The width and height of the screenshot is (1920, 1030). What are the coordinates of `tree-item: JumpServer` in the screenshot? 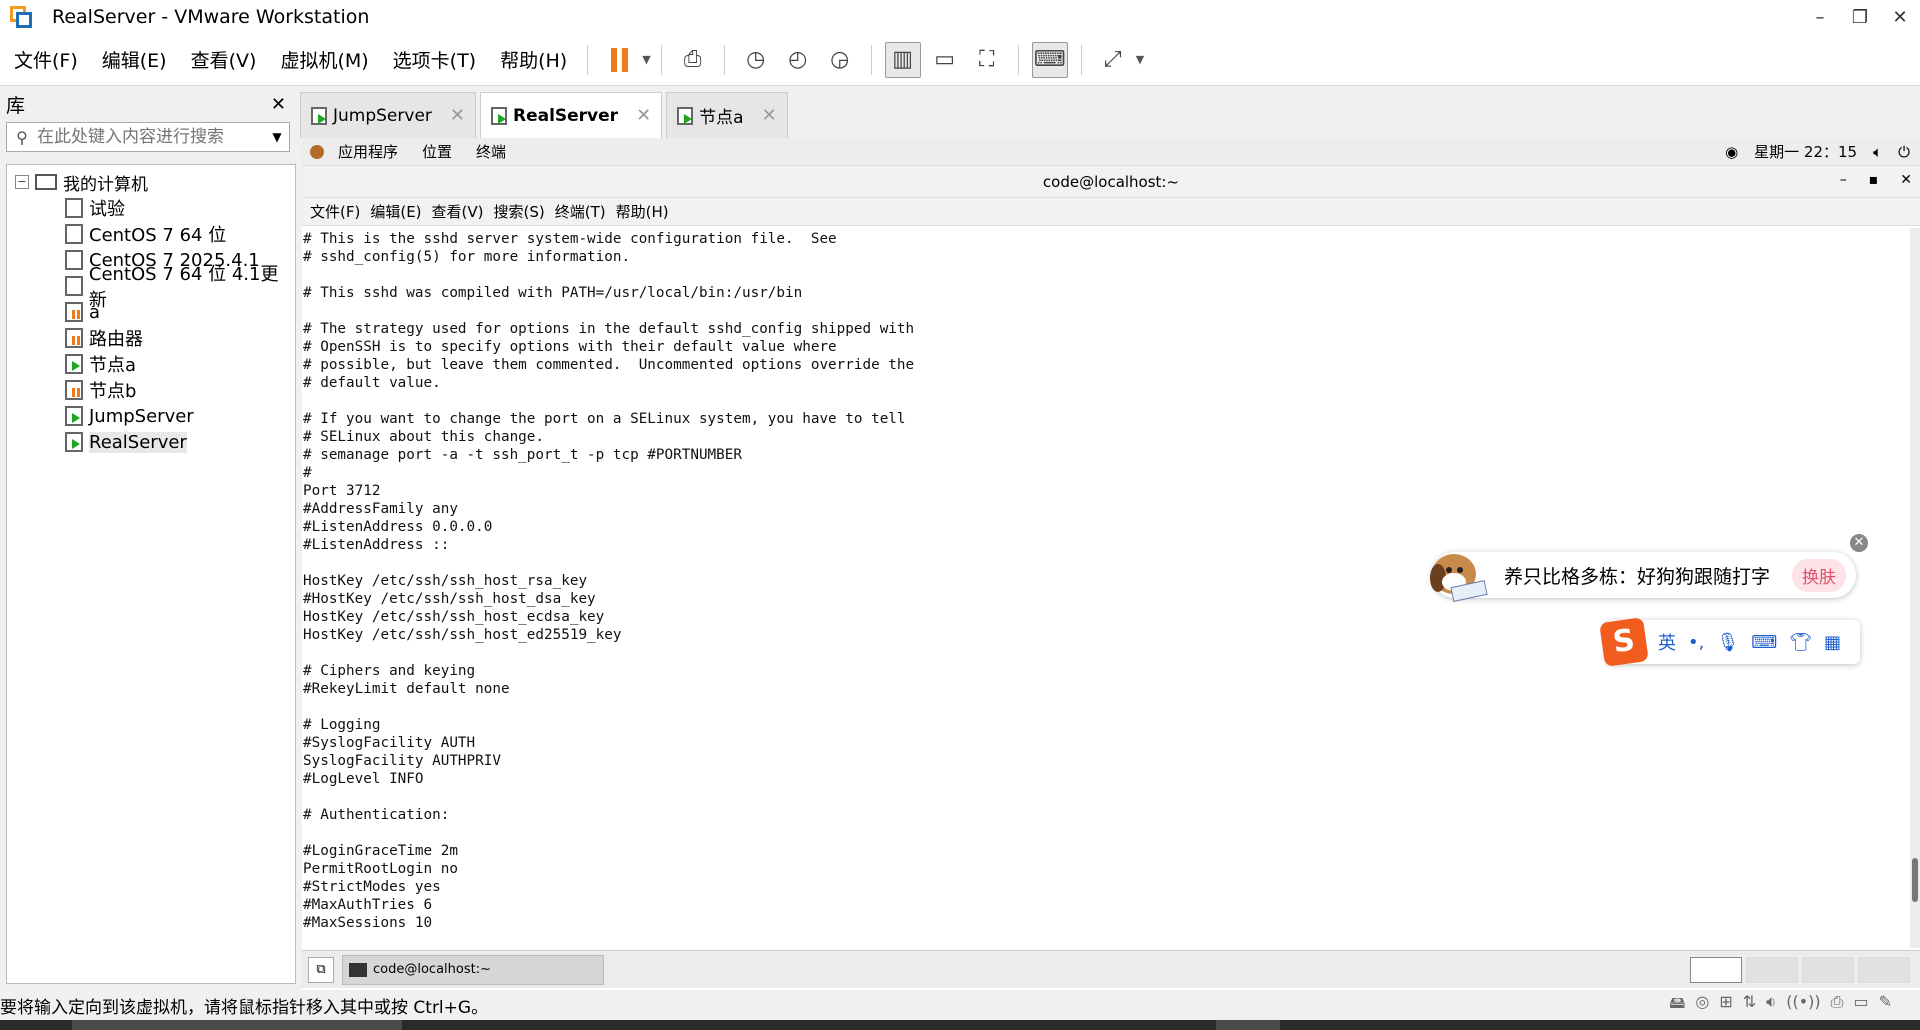 It's located at (151, 416).